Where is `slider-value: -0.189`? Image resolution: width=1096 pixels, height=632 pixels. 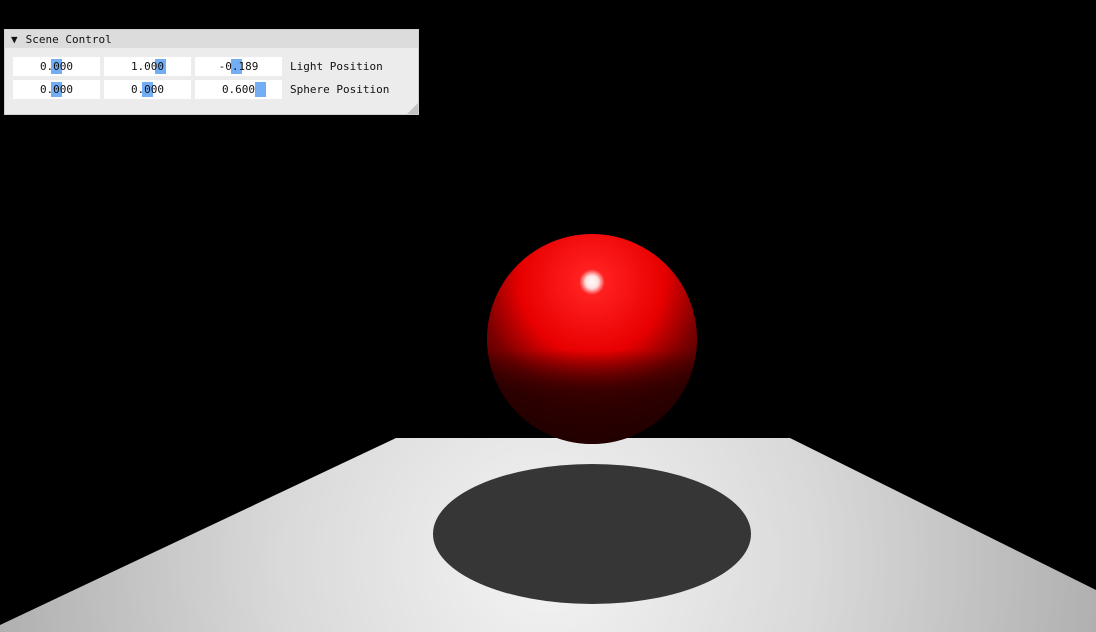 slider-value: -0.189 is located at coordinates (238, 66).